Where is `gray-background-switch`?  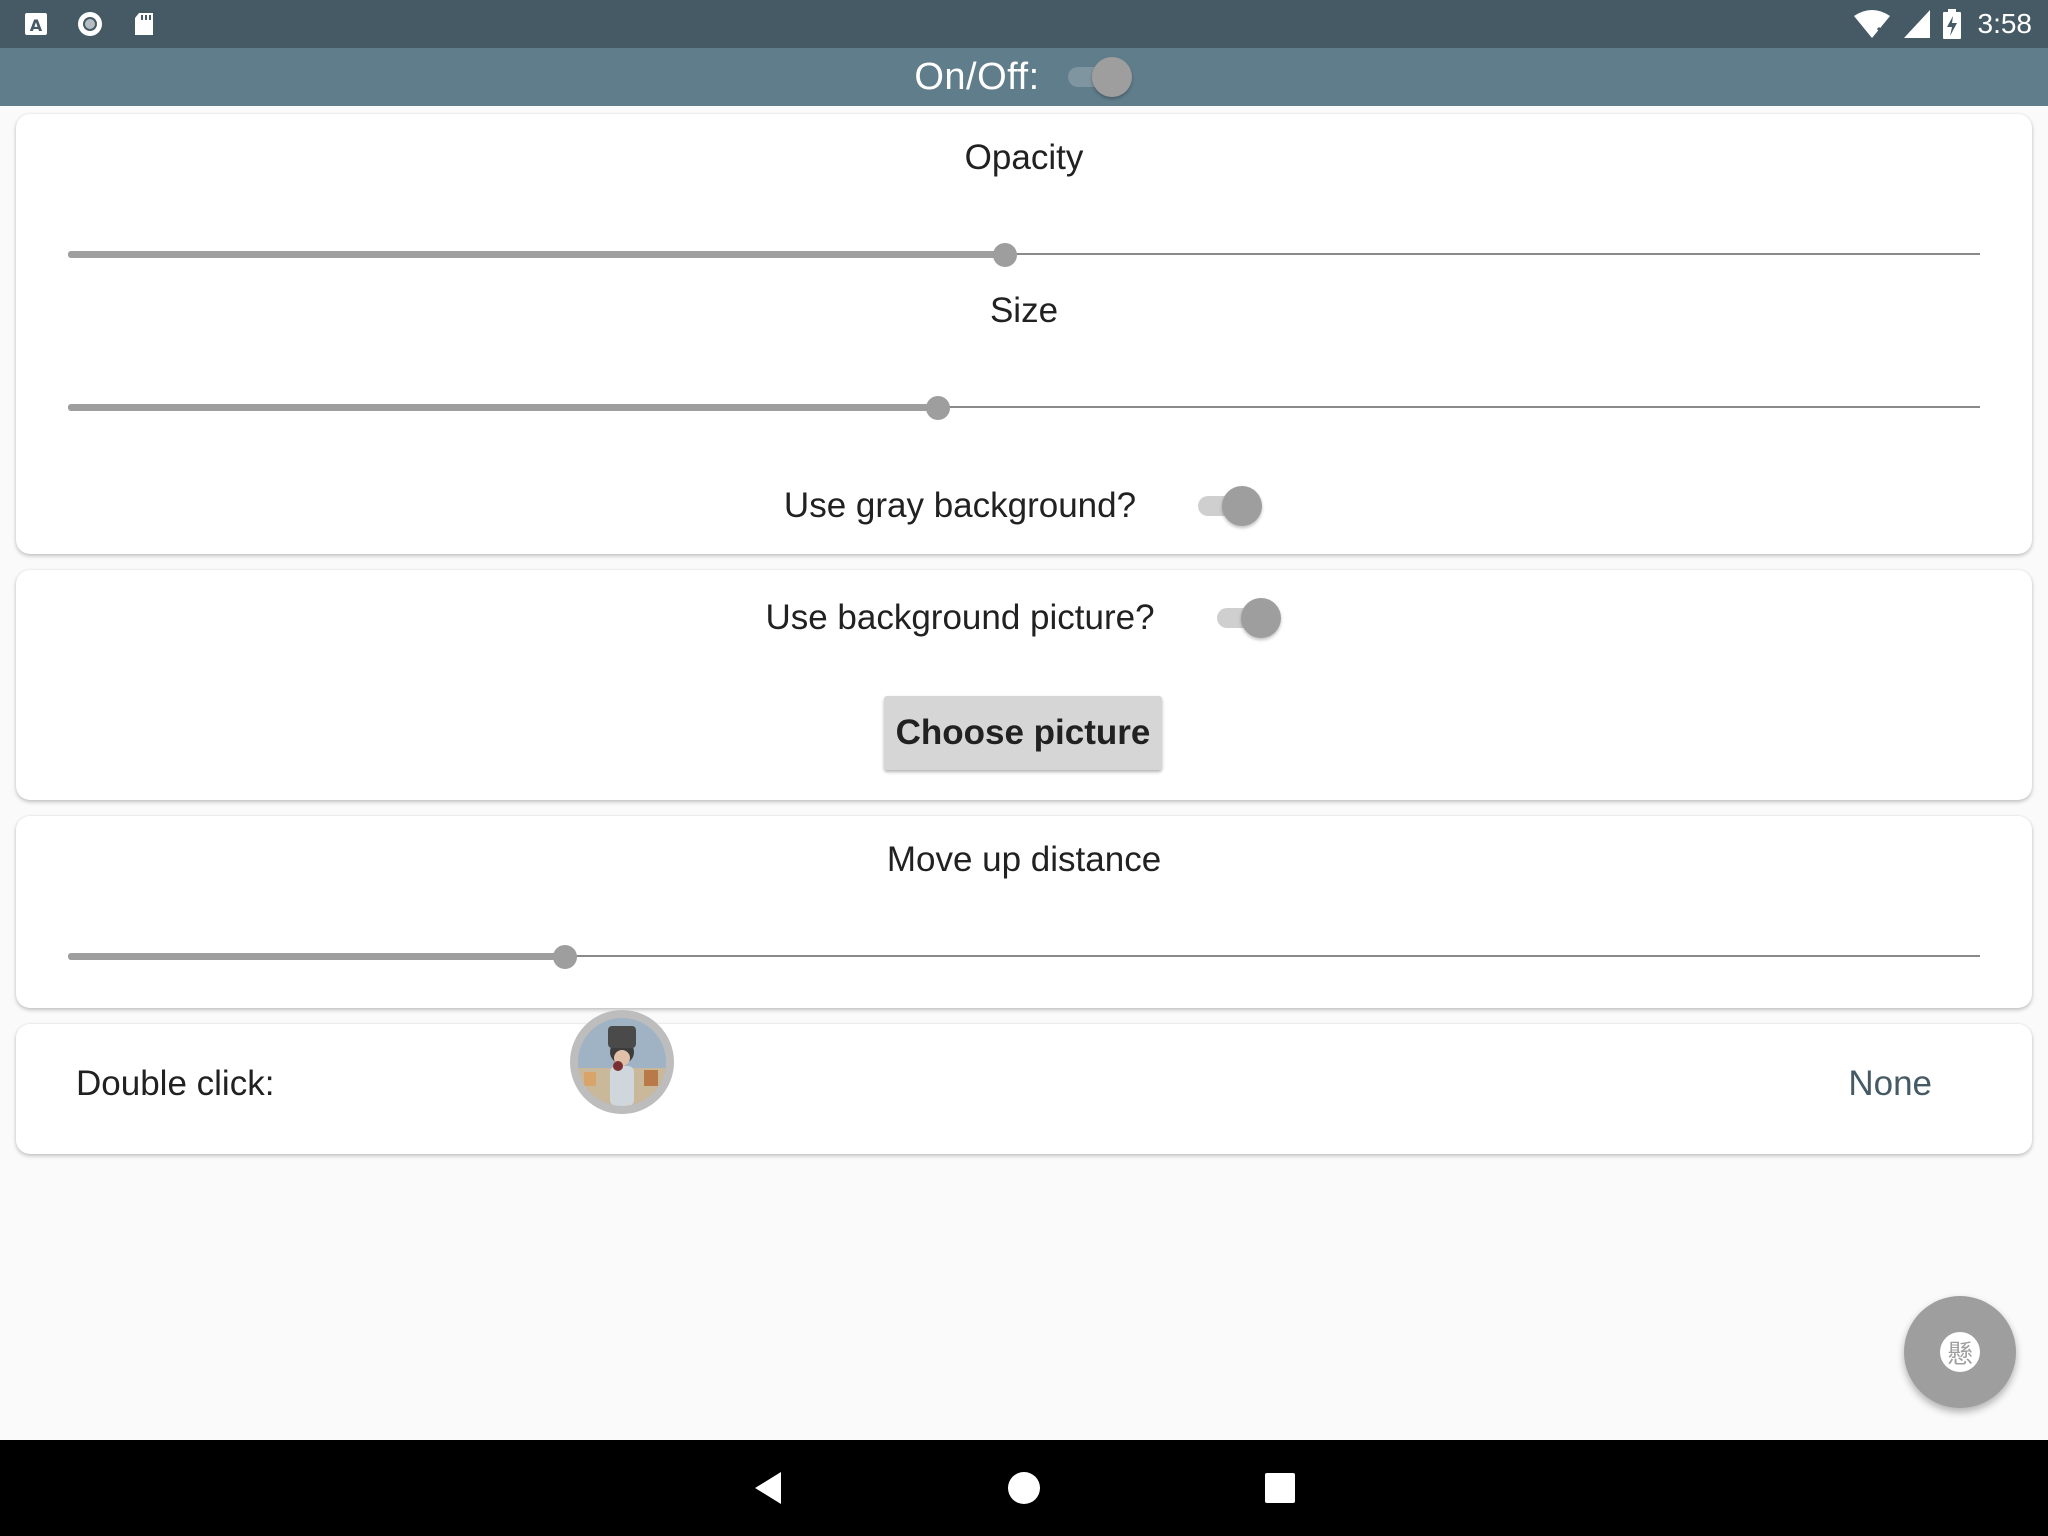 gray-background-switch is located at coordinates (1228, 506).